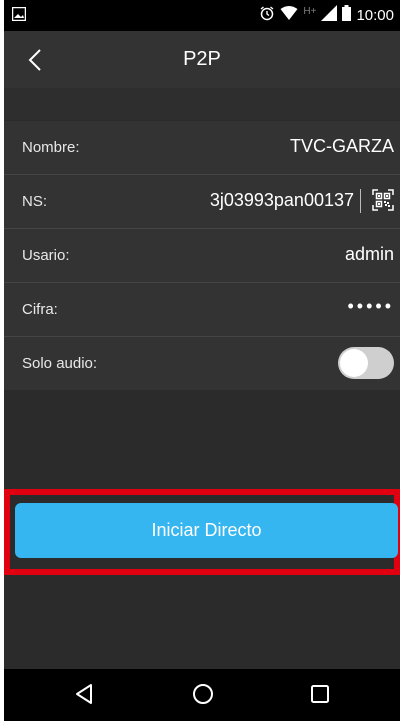 Image resolution: width=404 pixels, height=721 pixels. I want to click on ns-field: 3j03993pan00137, so click(282, 200).